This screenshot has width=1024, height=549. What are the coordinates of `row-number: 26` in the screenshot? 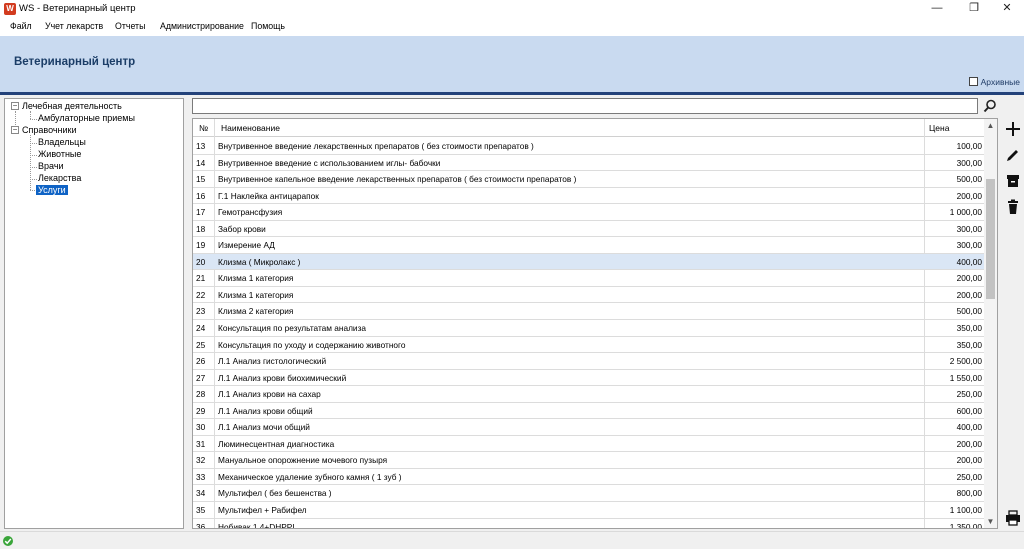 It's located at (201, 361).